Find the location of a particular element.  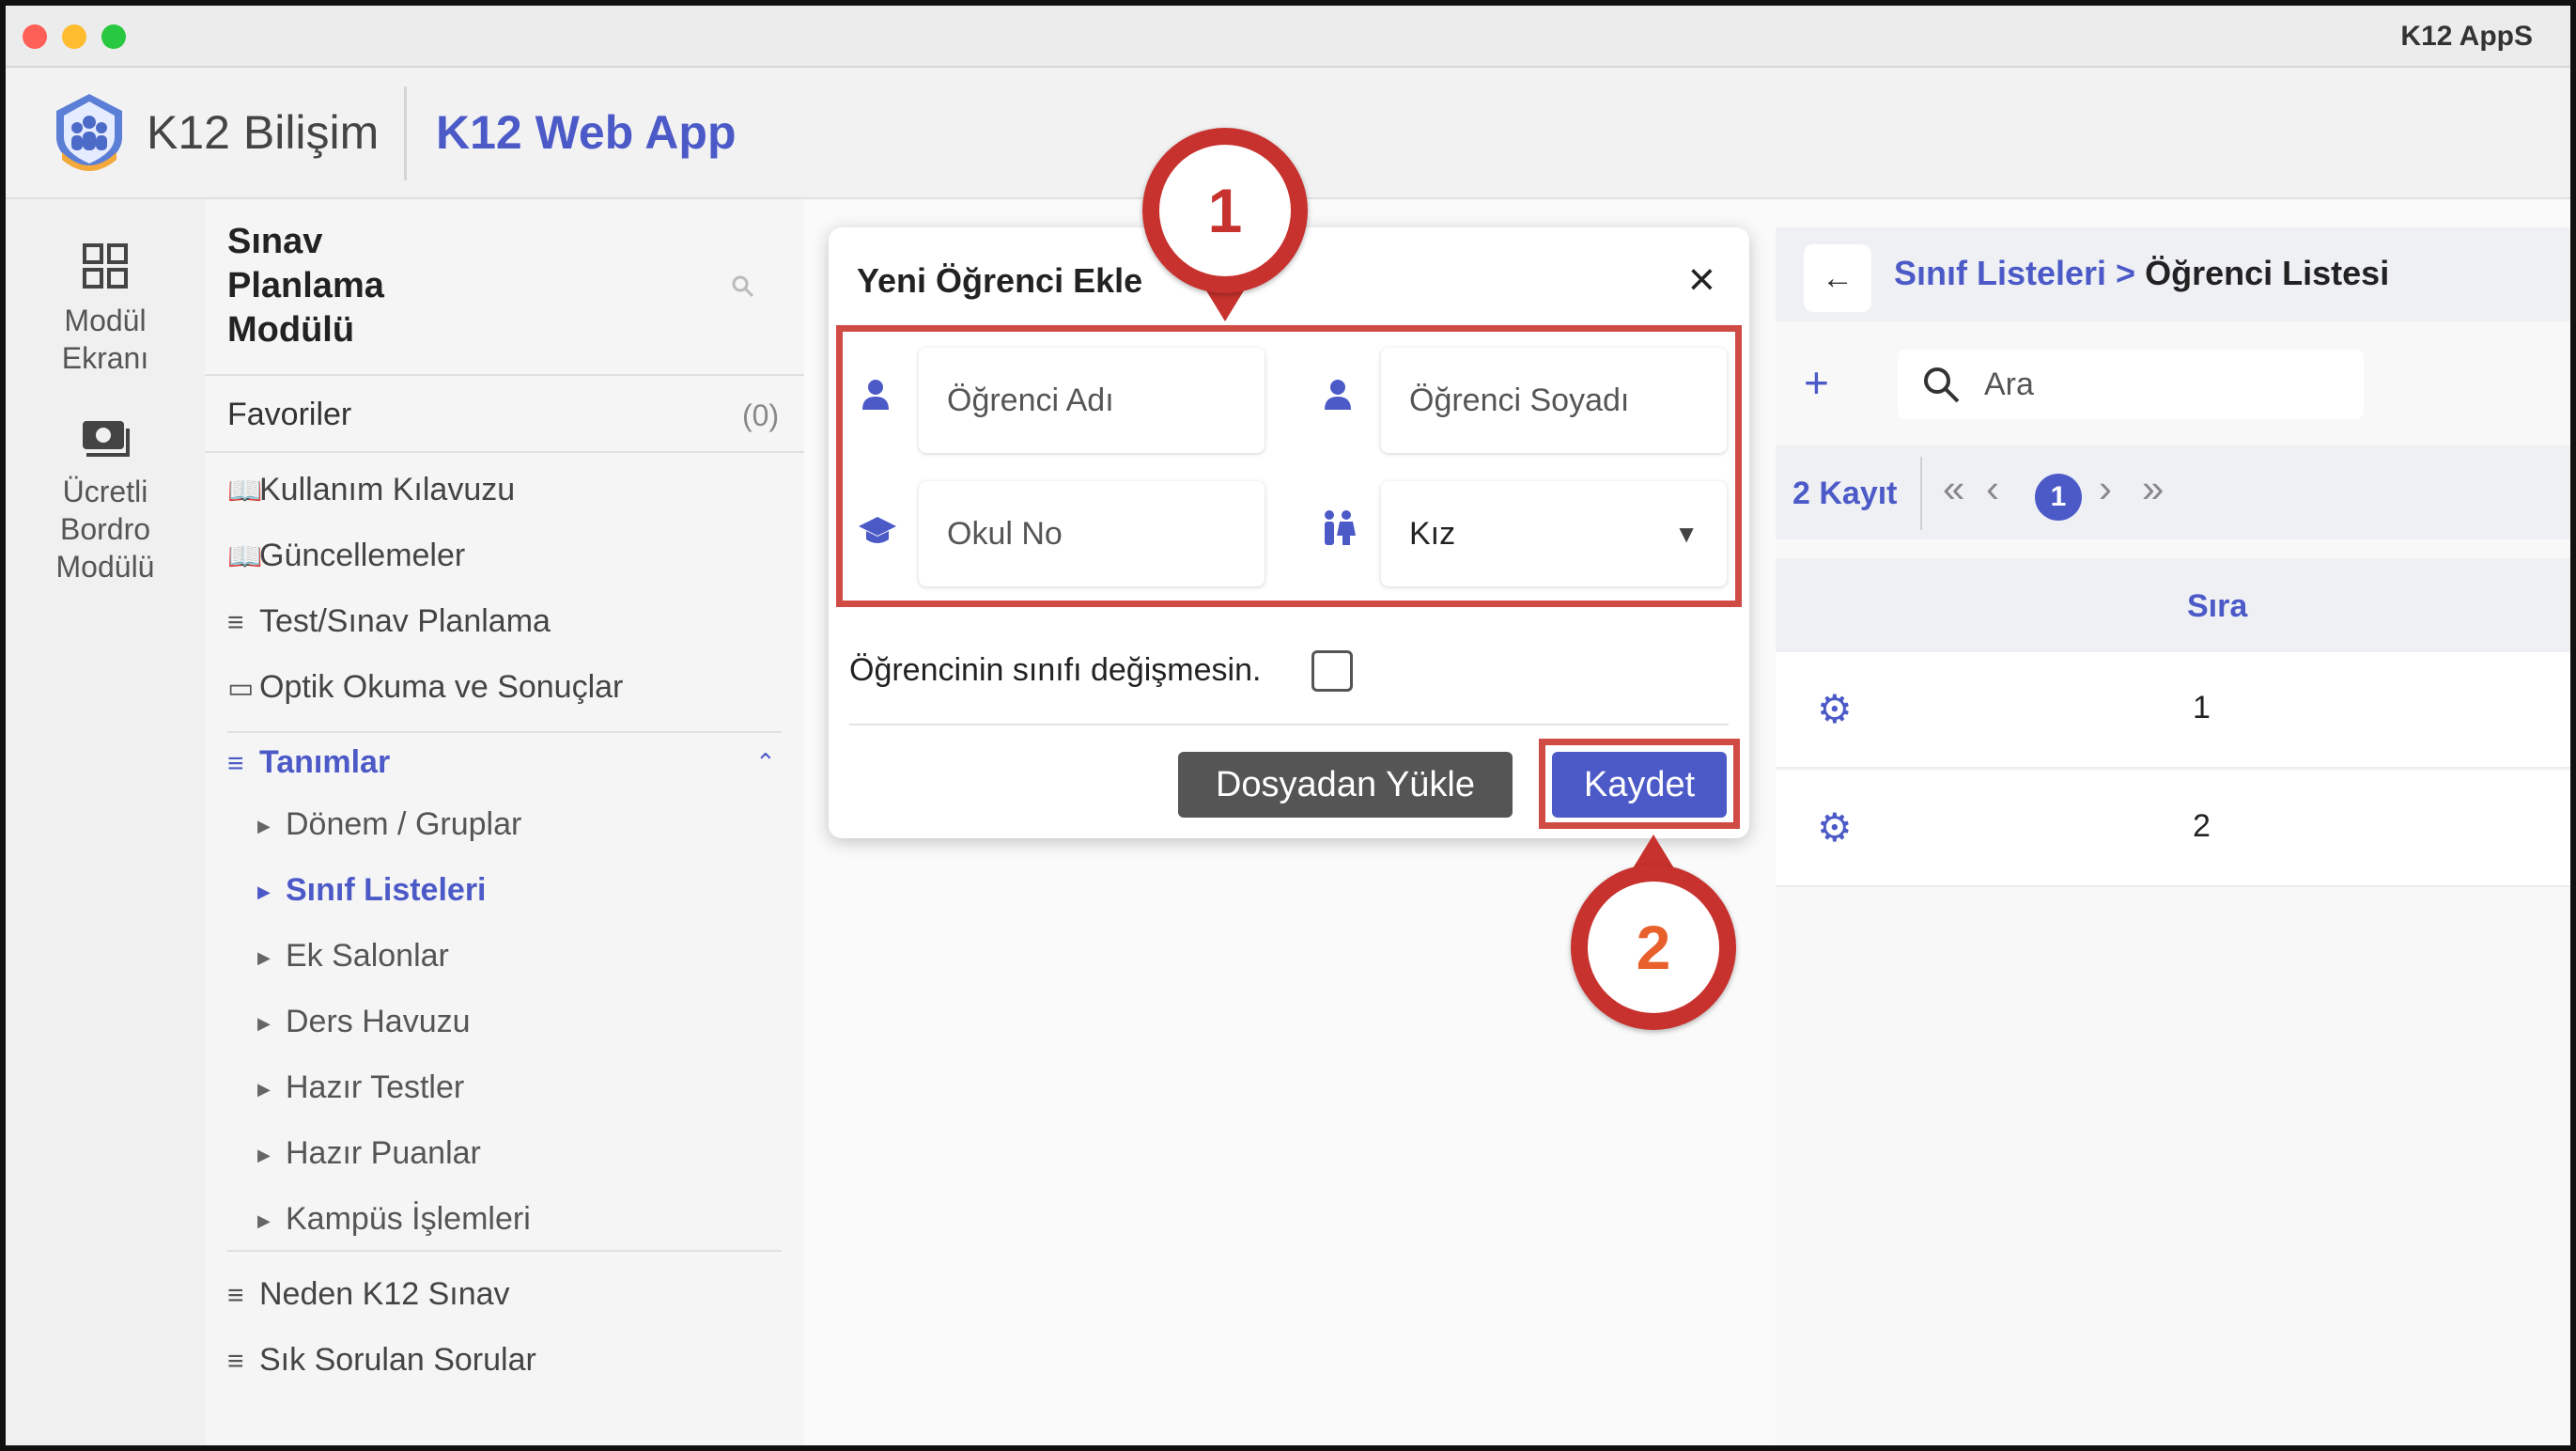

sidebar-item-label: Optik Okuma ve Sonuçlar is located at coordinates (442, 687).